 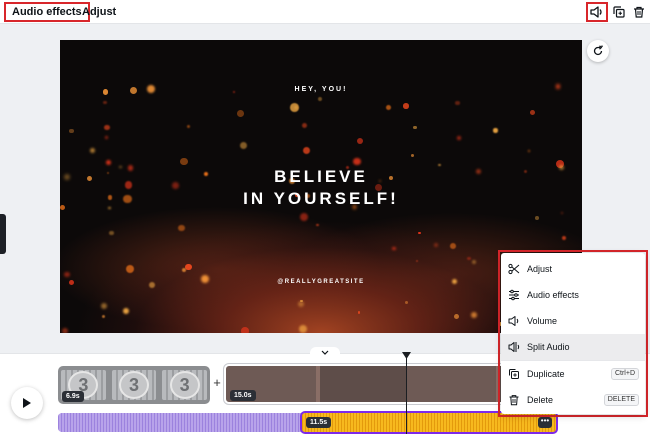 I want to click on speaker-button, so click(x=597, y=12).